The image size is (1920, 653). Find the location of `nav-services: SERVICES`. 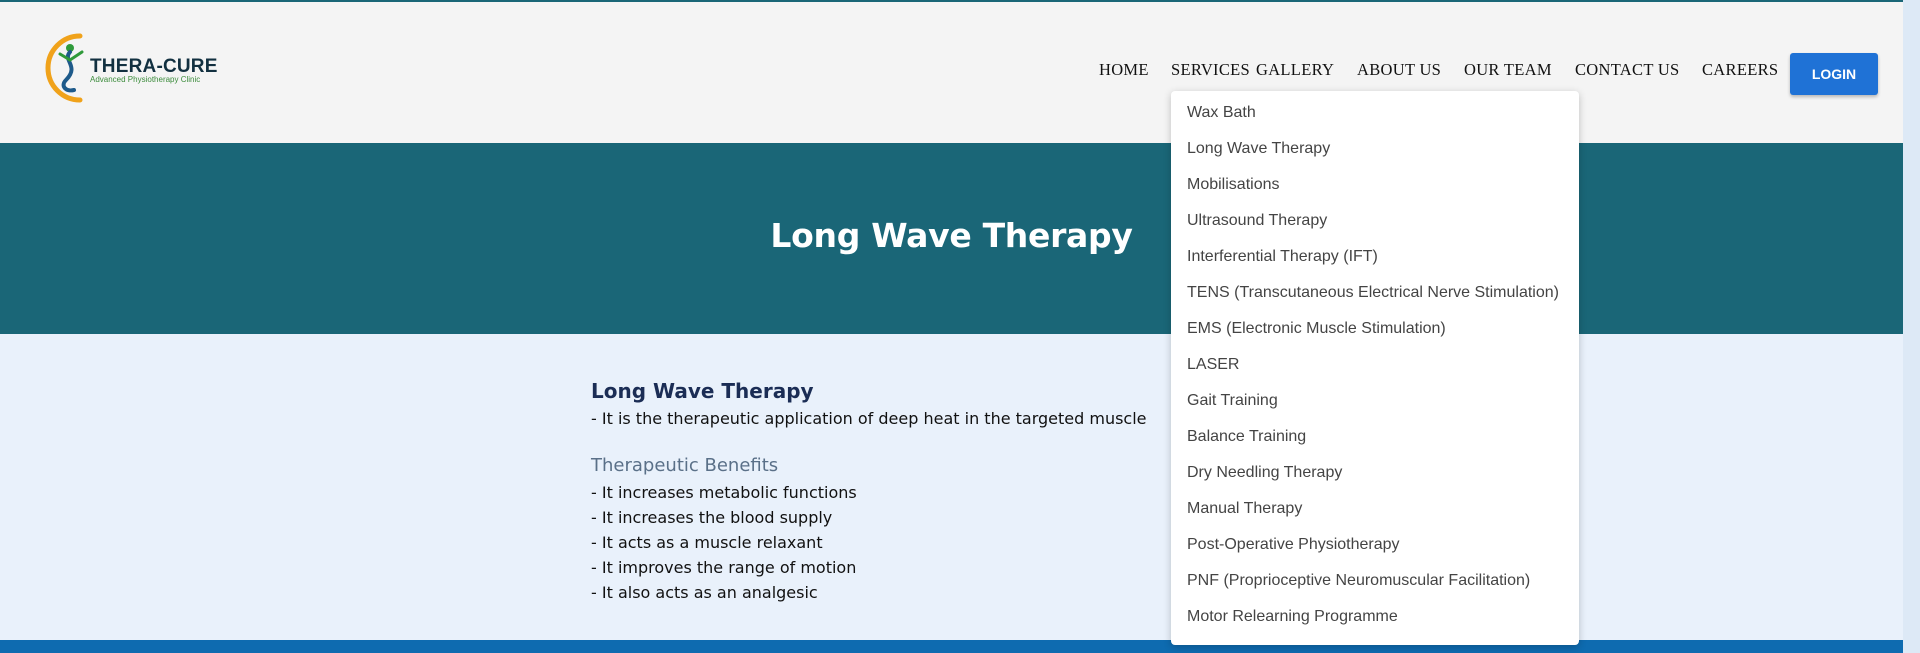

nav-services: SERVICES is located at coordinates (1210, 70).